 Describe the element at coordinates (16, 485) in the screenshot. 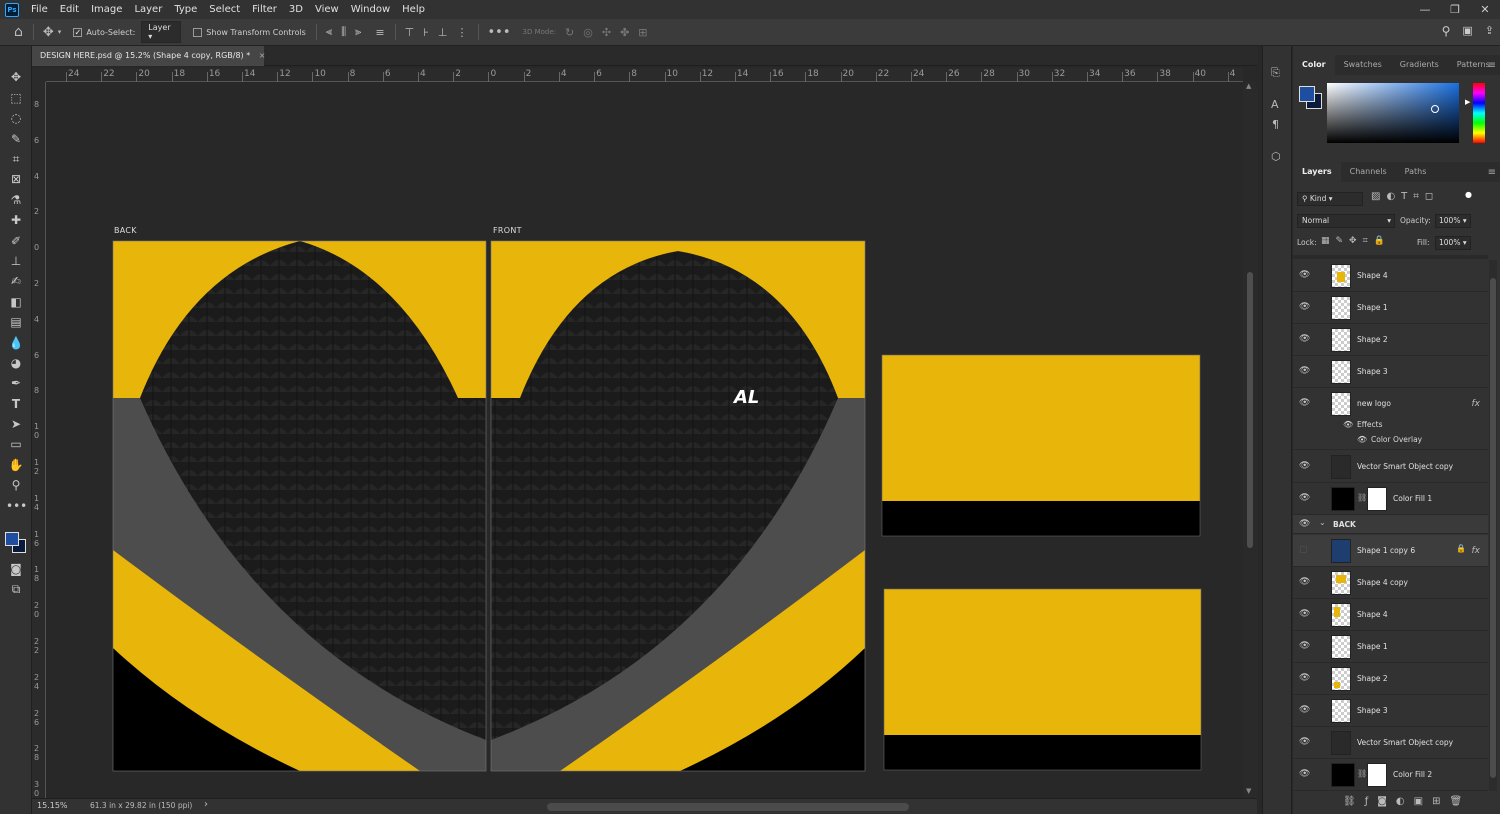

I see `zoom-tool-icon: ⚲` at that location.